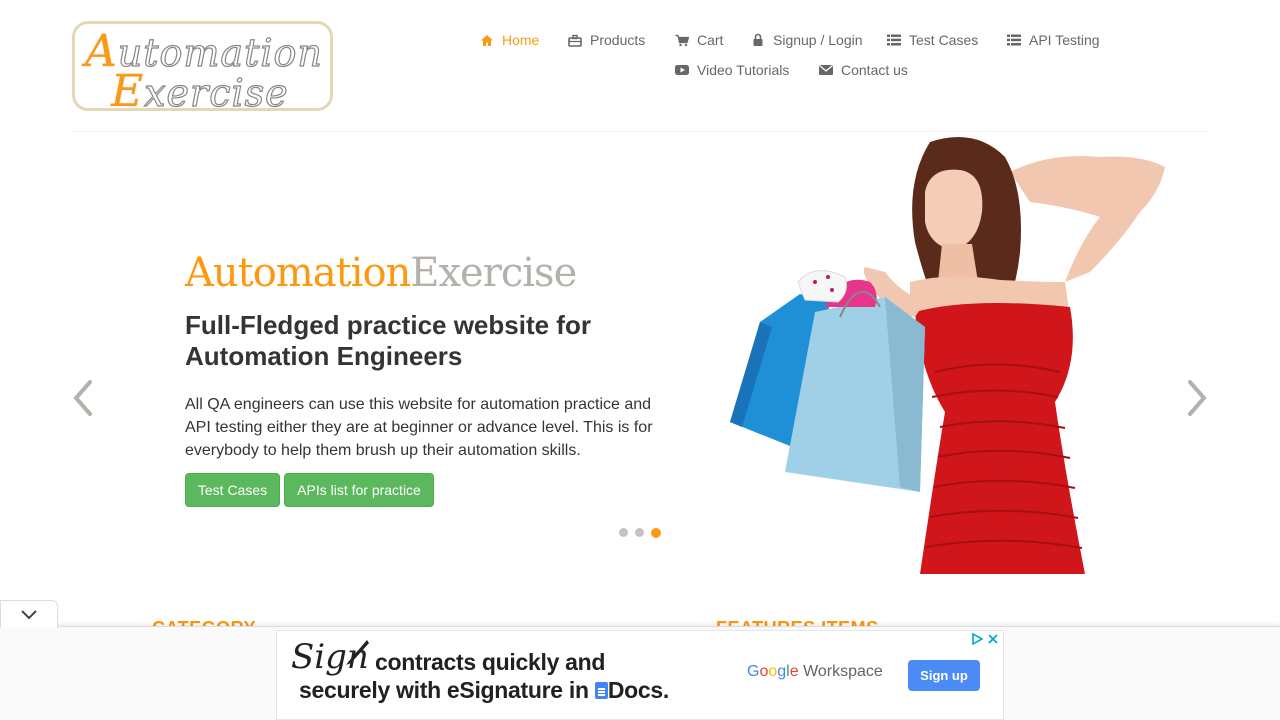  What do you see at coordinates (710, 40) in the screenshot?
I see `nav-label: Cart` at bounding box center [710, 40].